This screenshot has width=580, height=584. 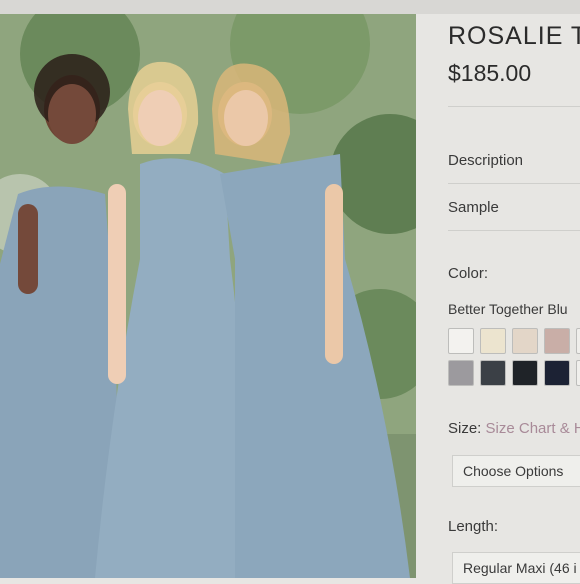 What do you see at coordinates (468, 273) in the screenshot?
I see `color-label: Color:` at bounding box center [468, 273].